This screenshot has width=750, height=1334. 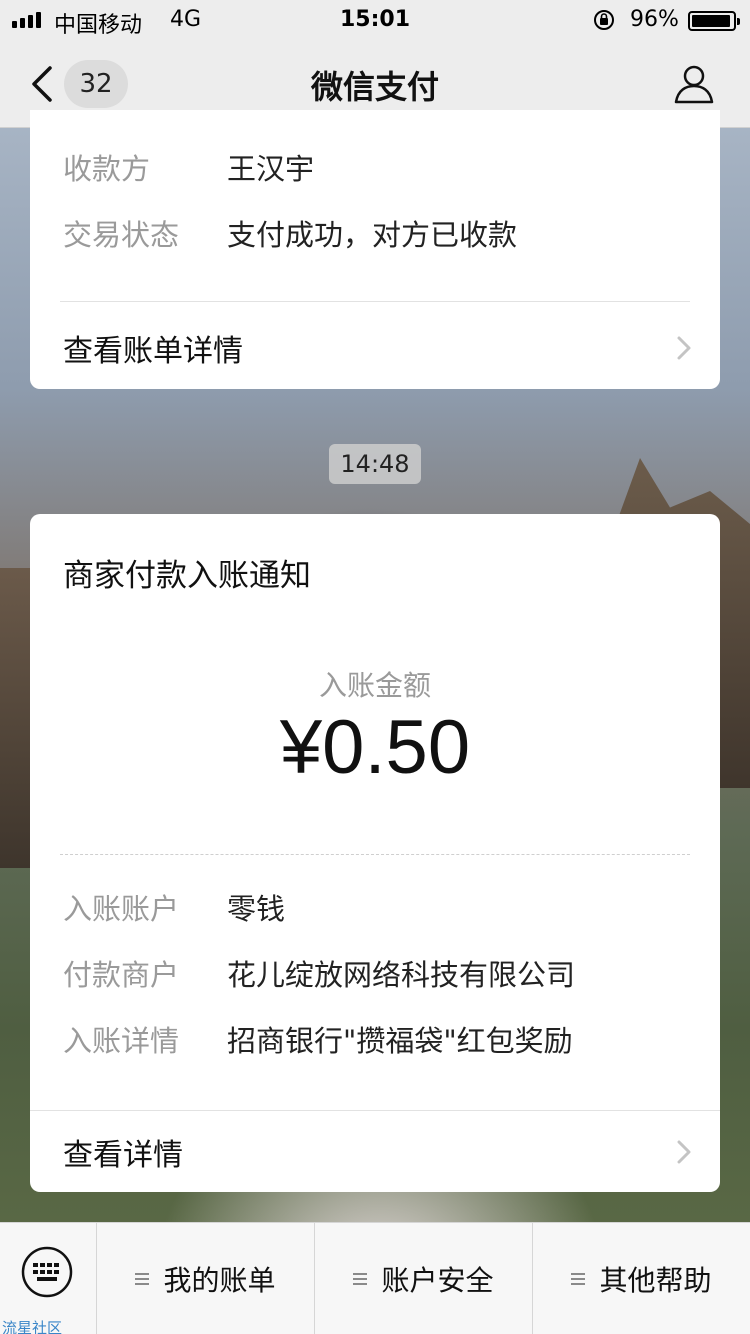 What do you see at coordinates (375, 747) in the screenshot?
I see `amount-value: ¥0.50` at bounding box center [375, 747].